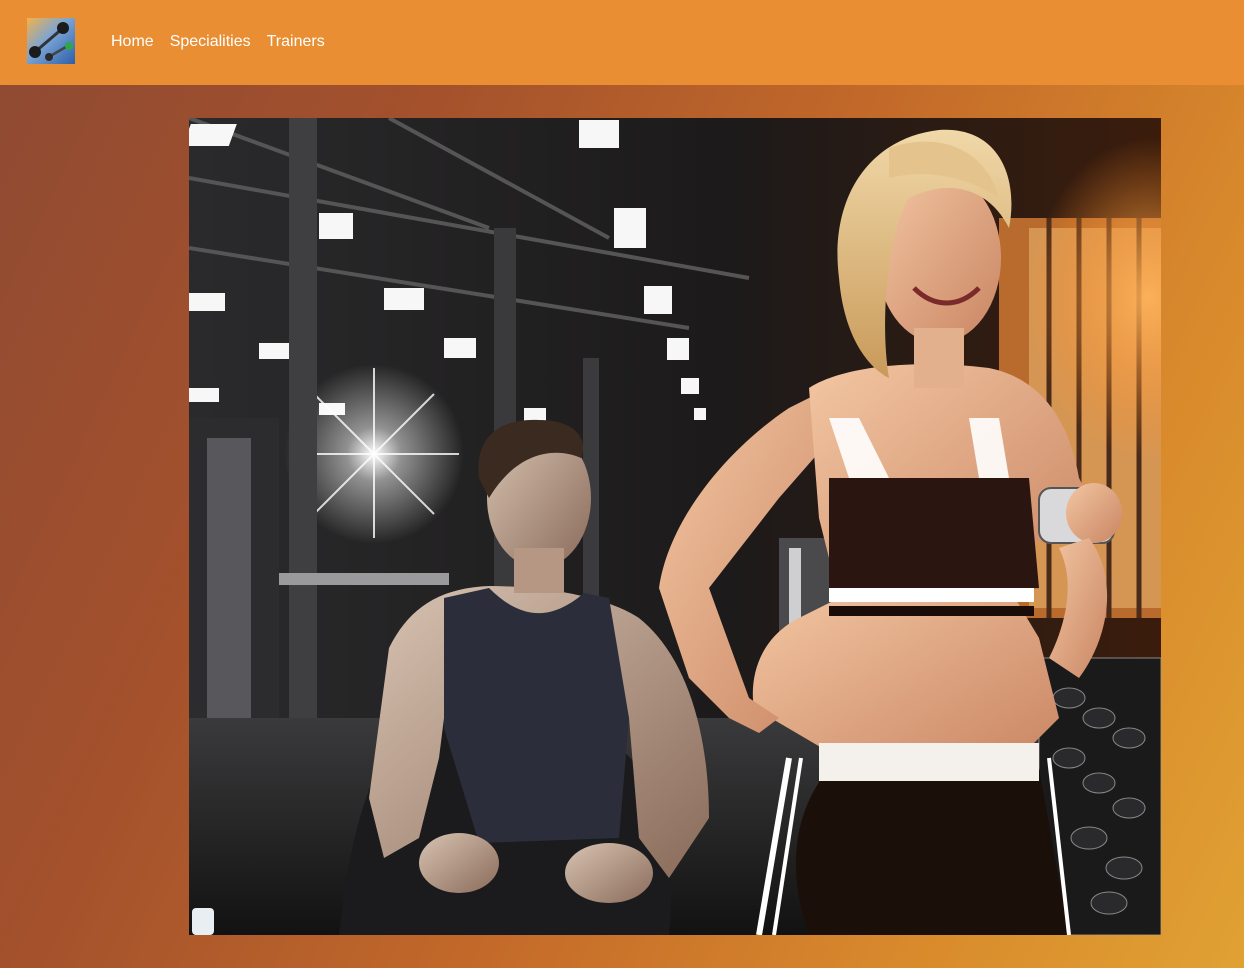 The height and width of the screenshot is (968, 1244). I want to click on nav-link-trainers: Trainers, so click(296, 42).